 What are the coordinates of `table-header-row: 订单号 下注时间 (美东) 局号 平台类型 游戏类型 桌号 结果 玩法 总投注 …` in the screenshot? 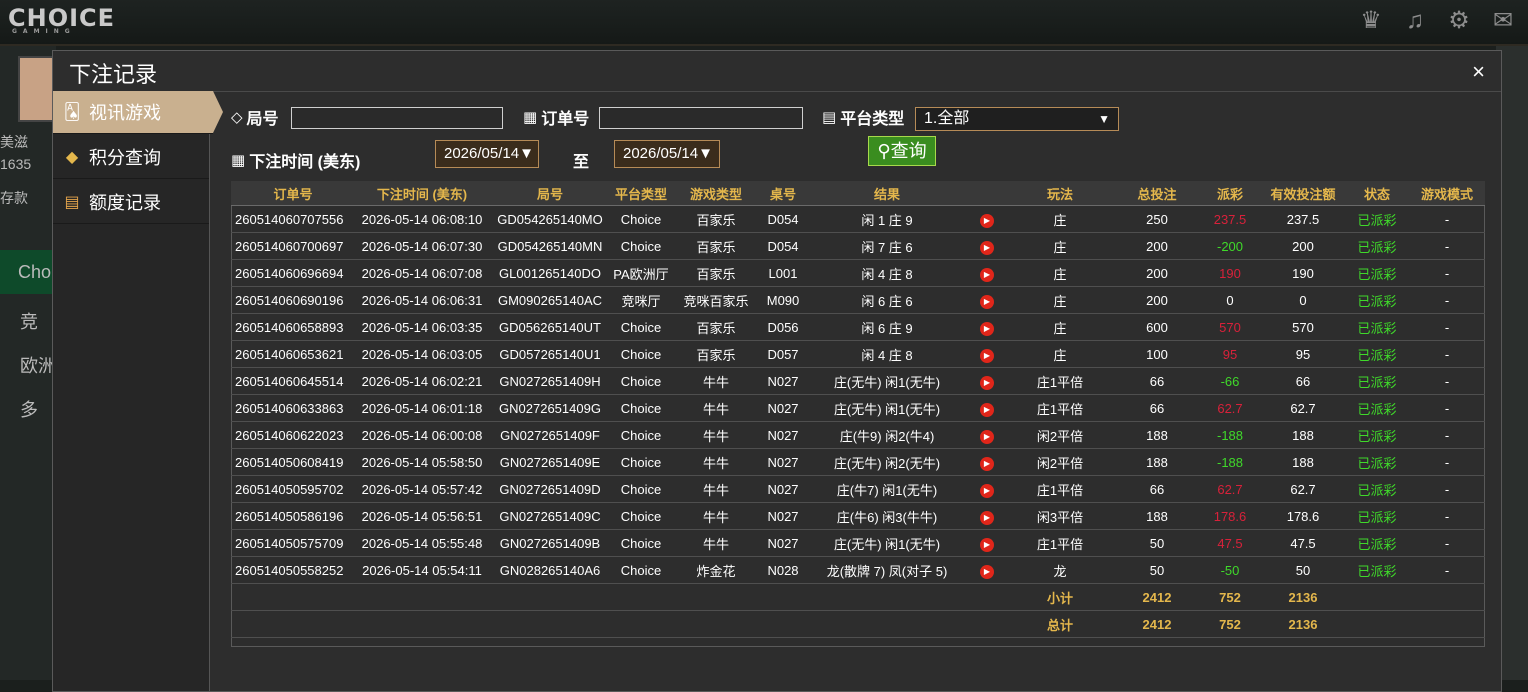 It's located at (858, 193).